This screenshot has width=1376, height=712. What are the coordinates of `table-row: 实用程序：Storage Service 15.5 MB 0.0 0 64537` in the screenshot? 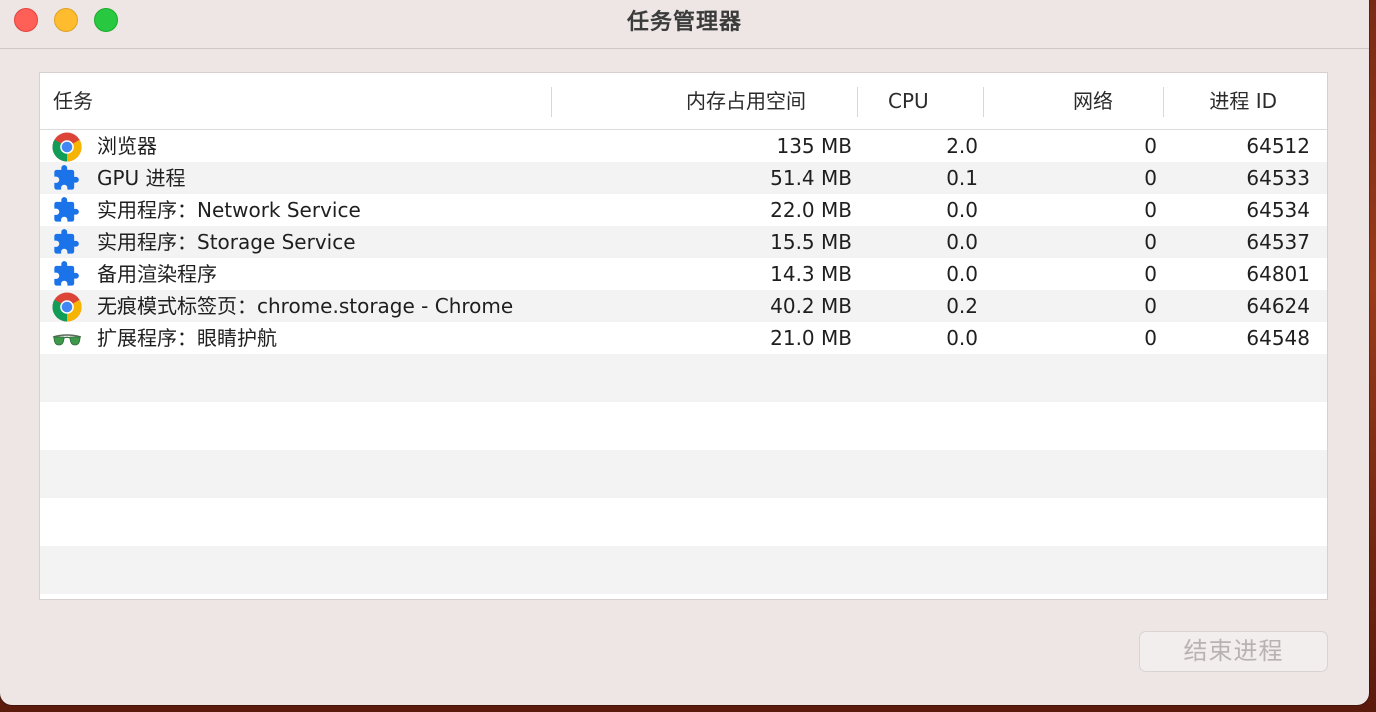 It's located at (683, 242).